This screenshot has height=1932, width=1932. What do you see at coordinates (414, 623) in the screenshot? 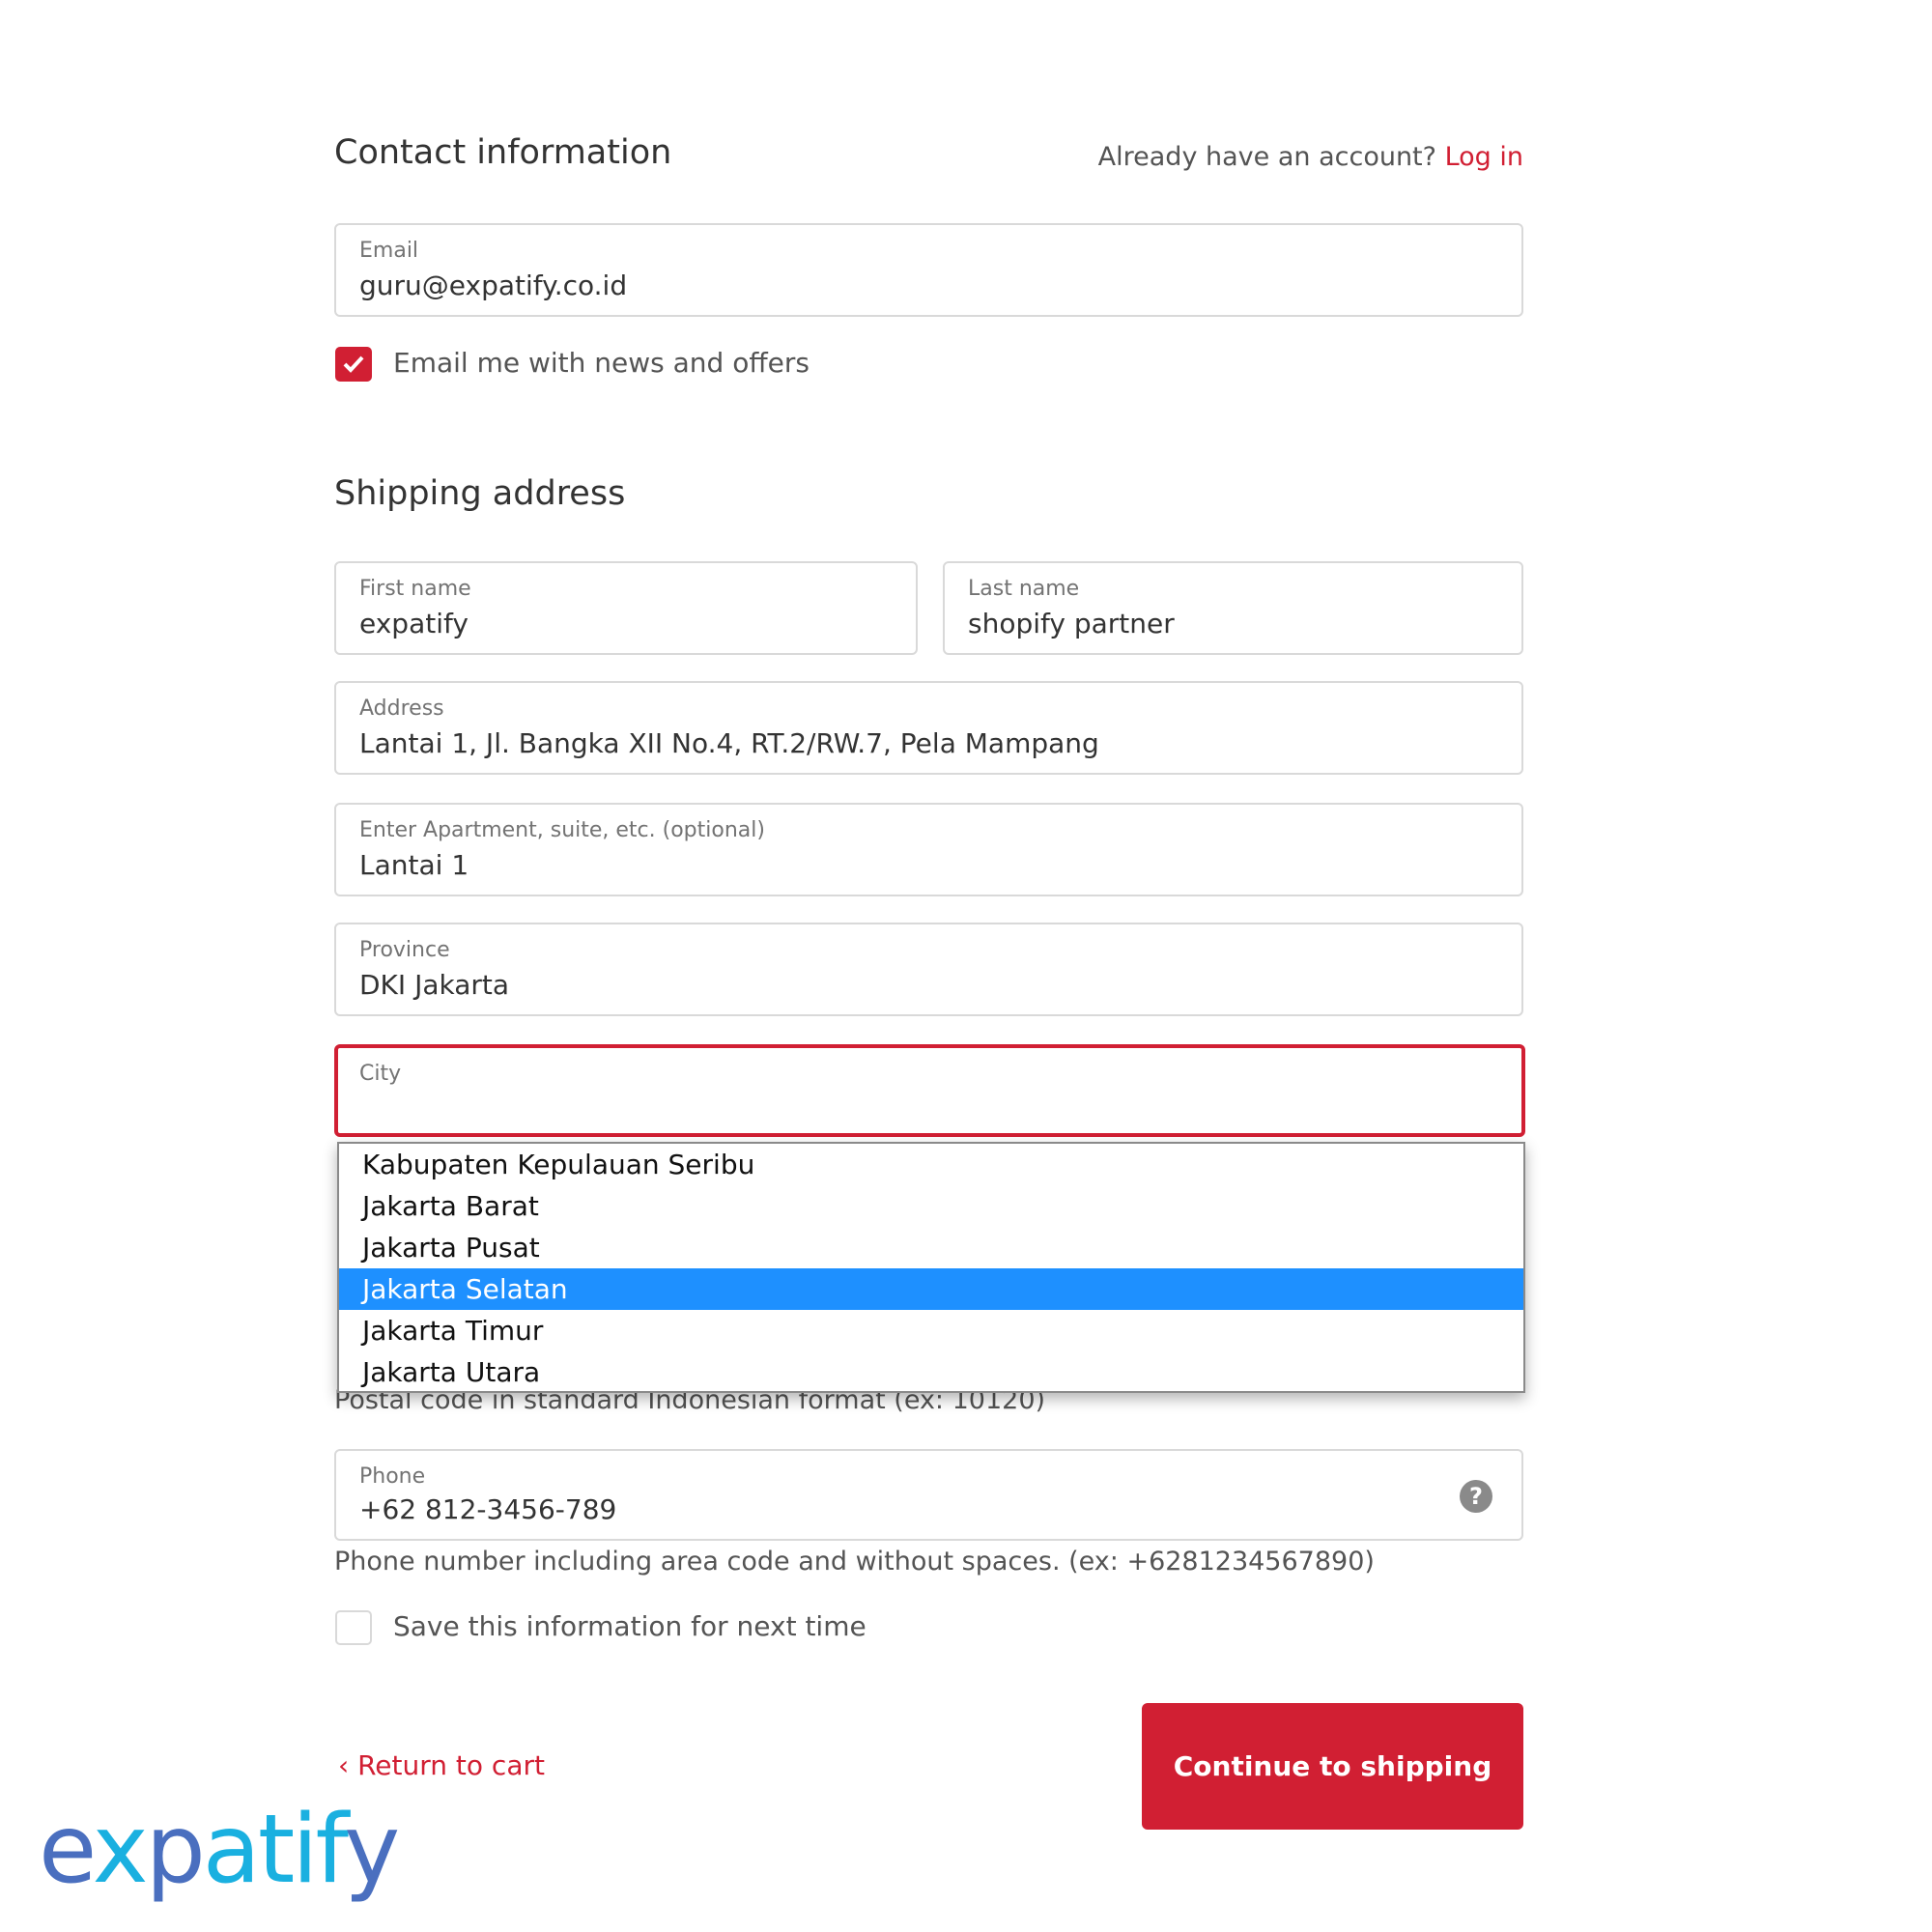
I see `first-name-value: expatify` at bounding box center [414, 623].